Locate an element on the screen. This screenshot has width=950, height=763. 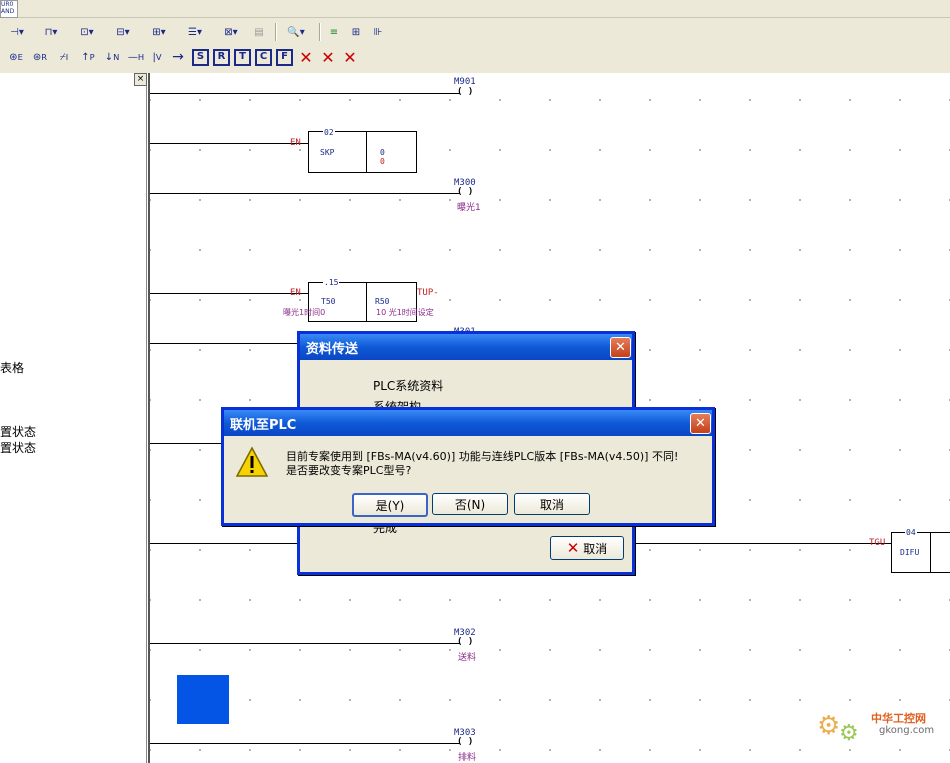
blue-square is located at coordinates (203, 699).